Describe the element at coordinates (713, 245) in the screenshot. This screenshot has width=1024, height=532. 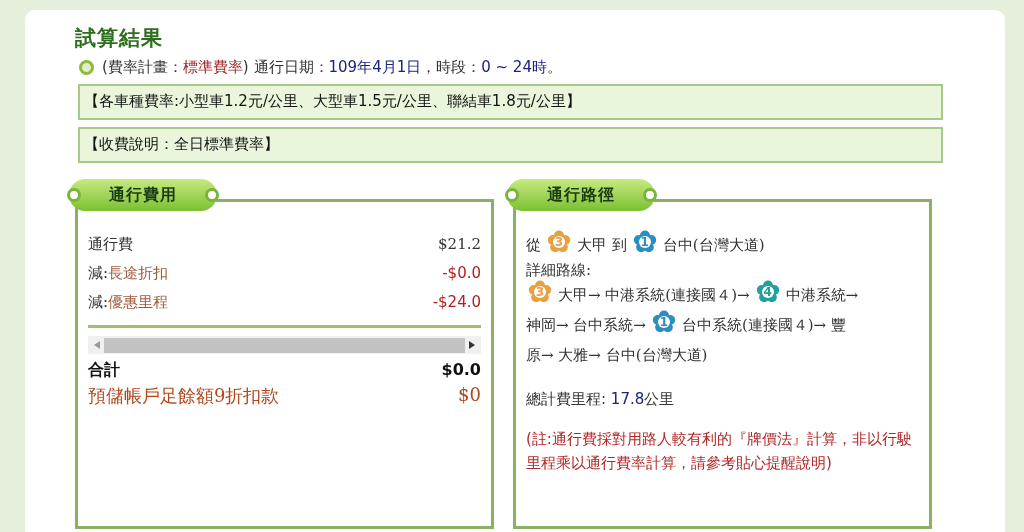
I see `route-text: 台中(台灣大道)` at that location.